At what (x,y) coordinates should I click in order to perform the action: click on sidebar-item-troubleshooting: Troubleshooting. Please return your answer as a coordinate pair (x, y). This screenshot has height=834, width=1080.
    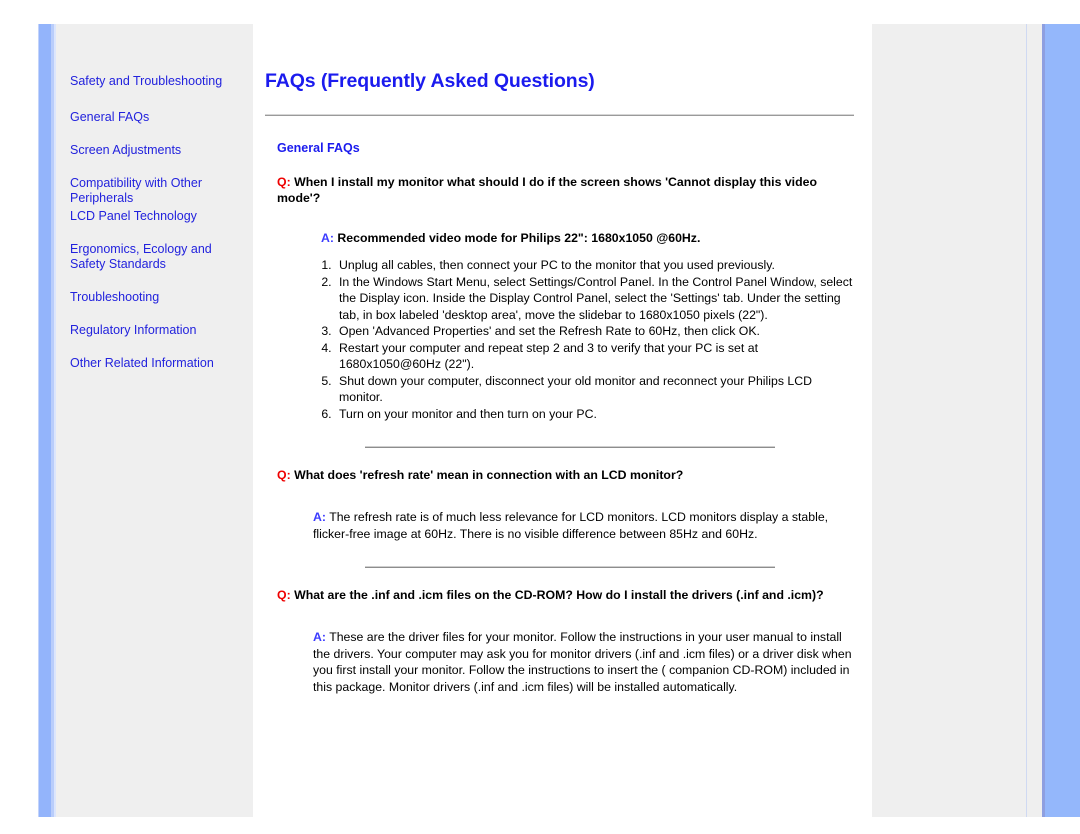
    Looking at the image, I should click on (156, 297).